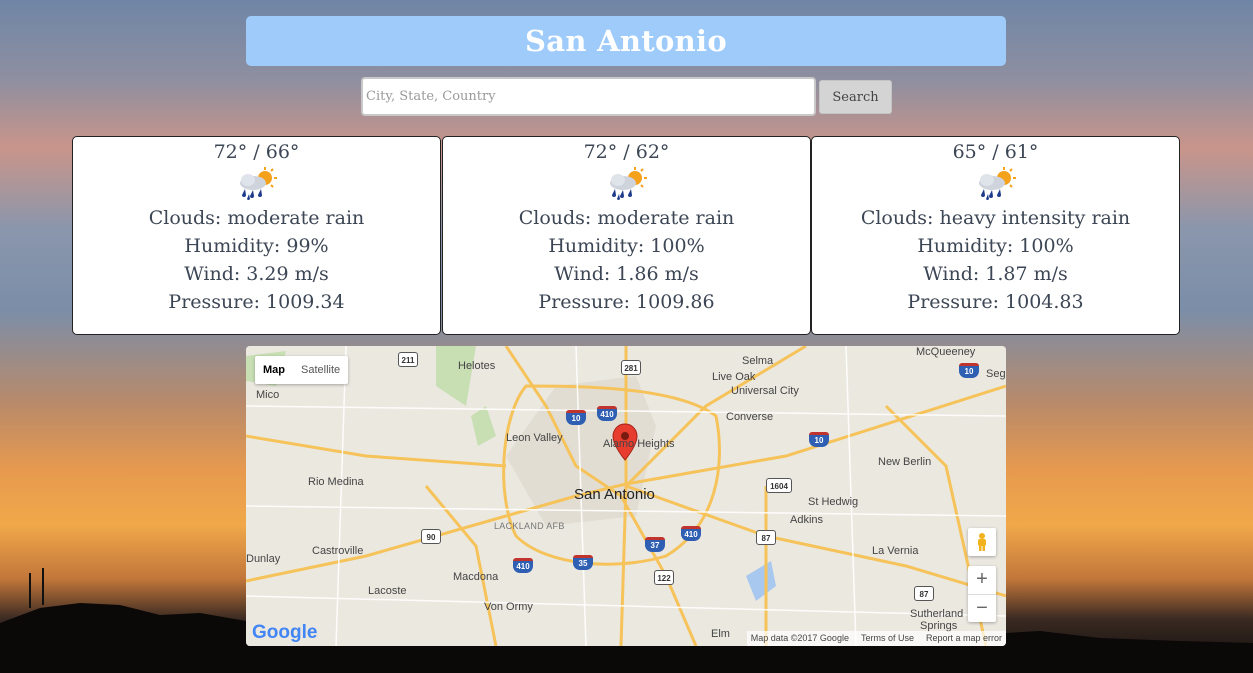  Describe the element at coordinates (408, 359) in the screenshot. I see `highway-shield: 211` at that location.